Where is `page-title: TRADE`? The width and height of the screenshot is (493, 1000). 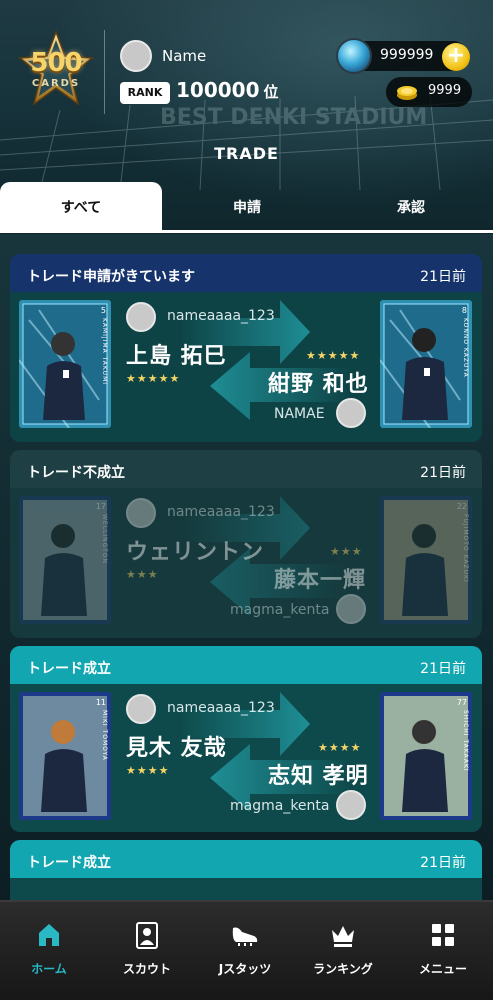
page-title: TRADE is located at coordinates (246, 153).